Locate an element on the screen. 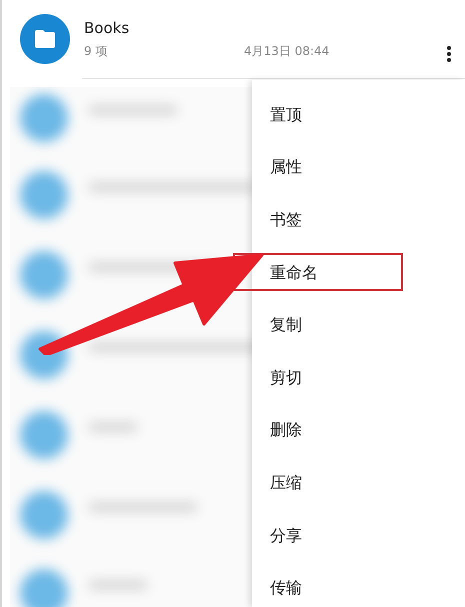  menu-item: 书签 is located at coordinates (358, 220).